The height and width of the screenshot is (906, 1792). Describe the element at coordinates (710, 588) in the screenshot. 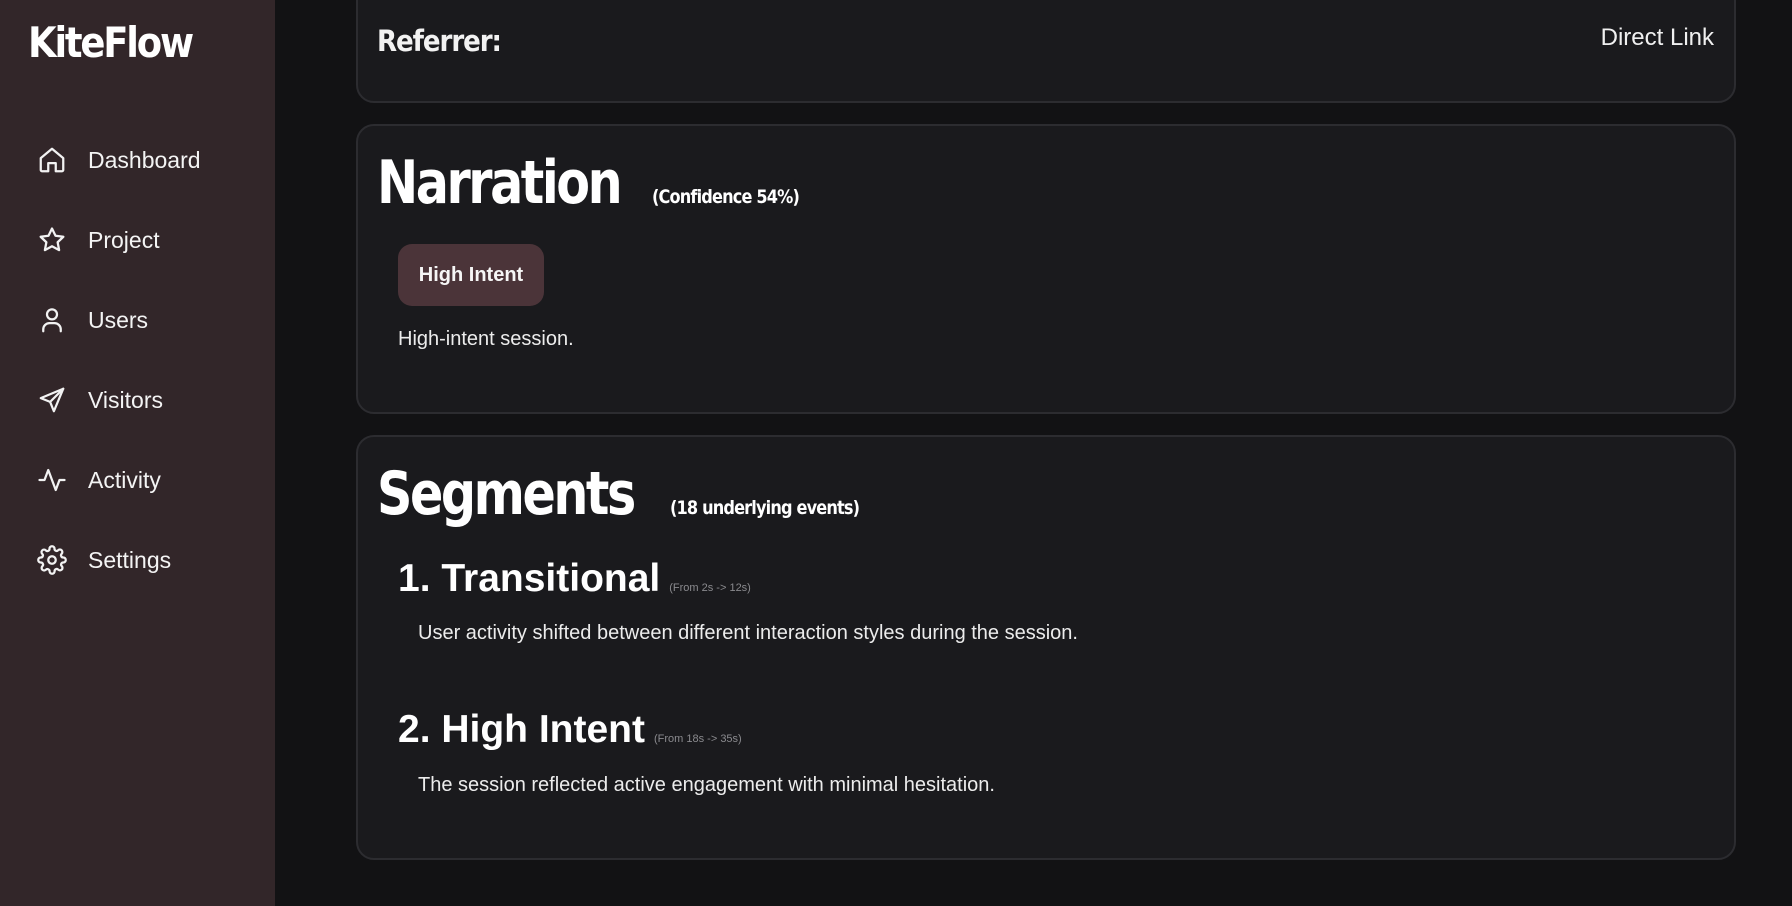

I see `segment-range: (From 2s -> 12s)` at that location.